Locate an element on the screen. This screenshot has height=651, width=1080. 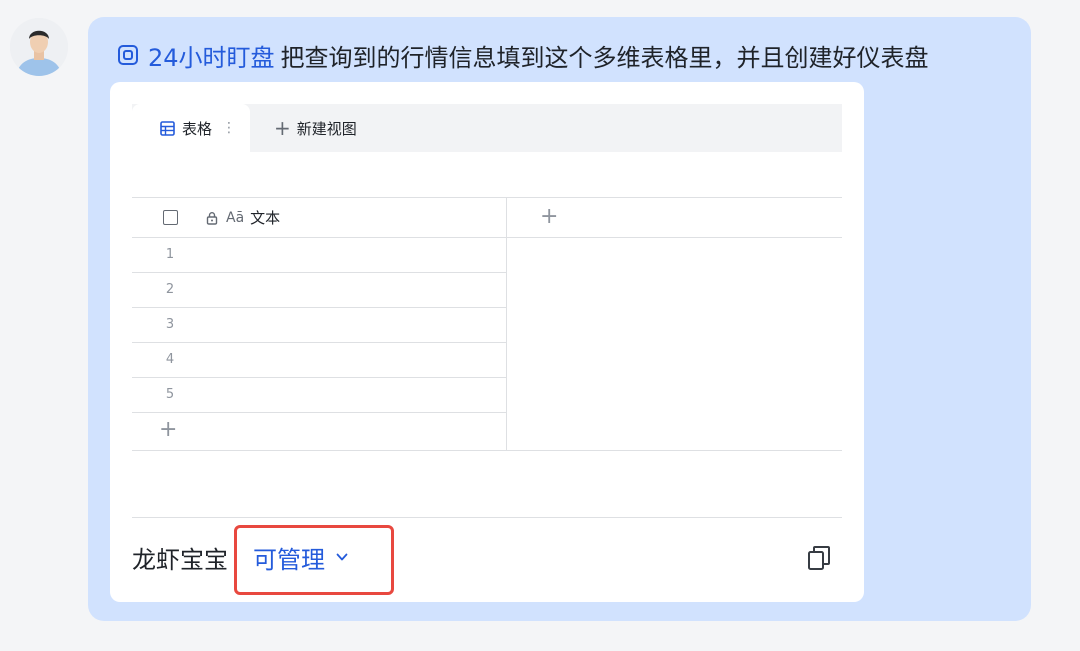
table-row: 4 is located at coordinates (319, 360).